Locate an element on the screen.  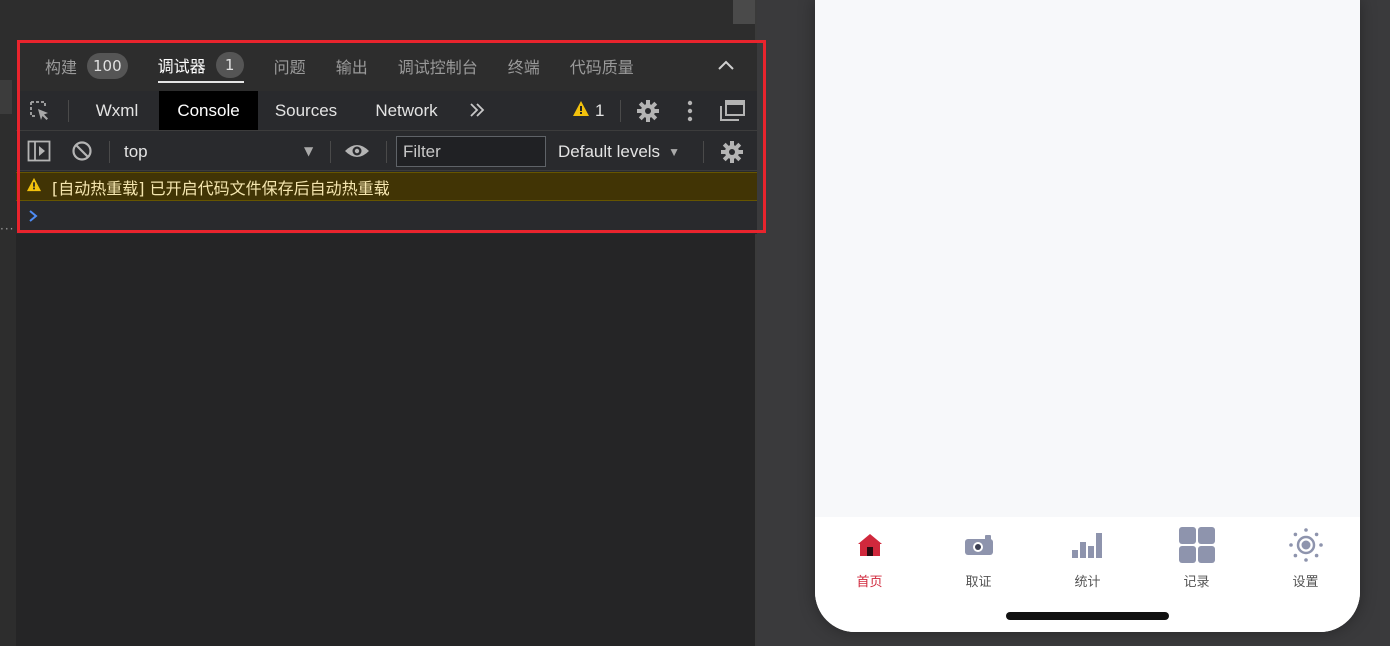
tab-problems: 问题 is located at coordinates (290, 66).